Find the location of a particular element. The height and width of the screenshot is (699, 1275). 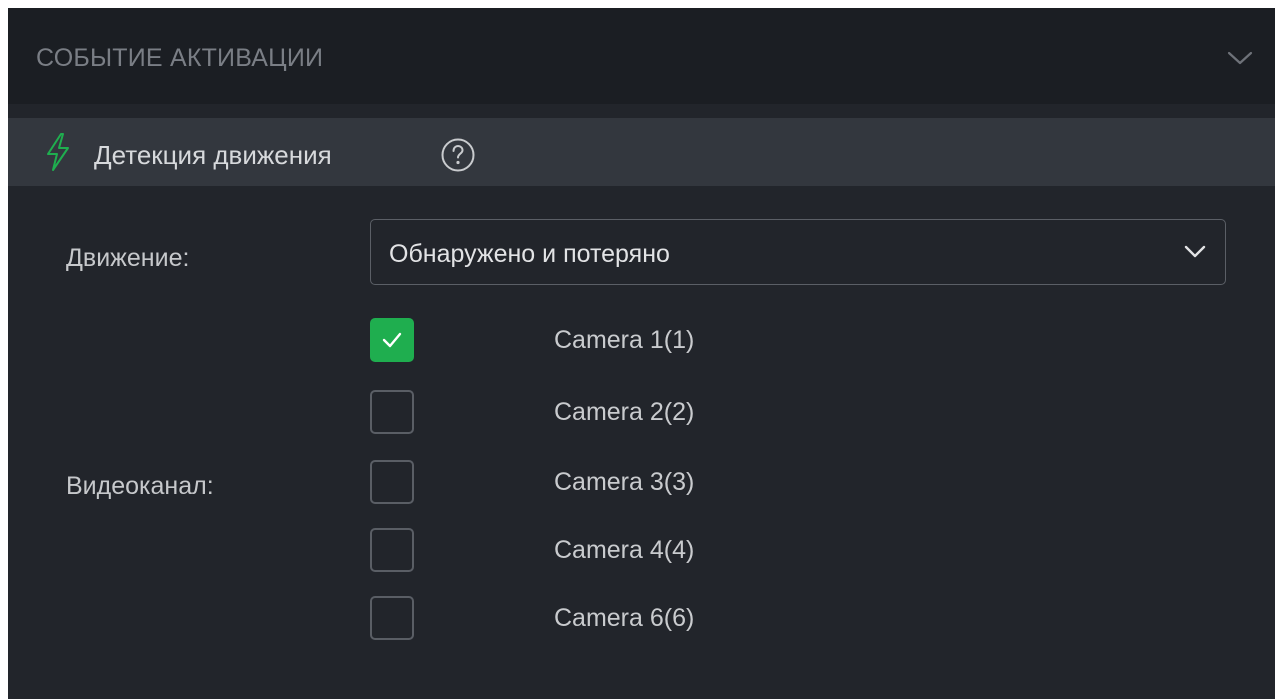

channel-label: Camera 4(4) is located at coordinates (624, 550).